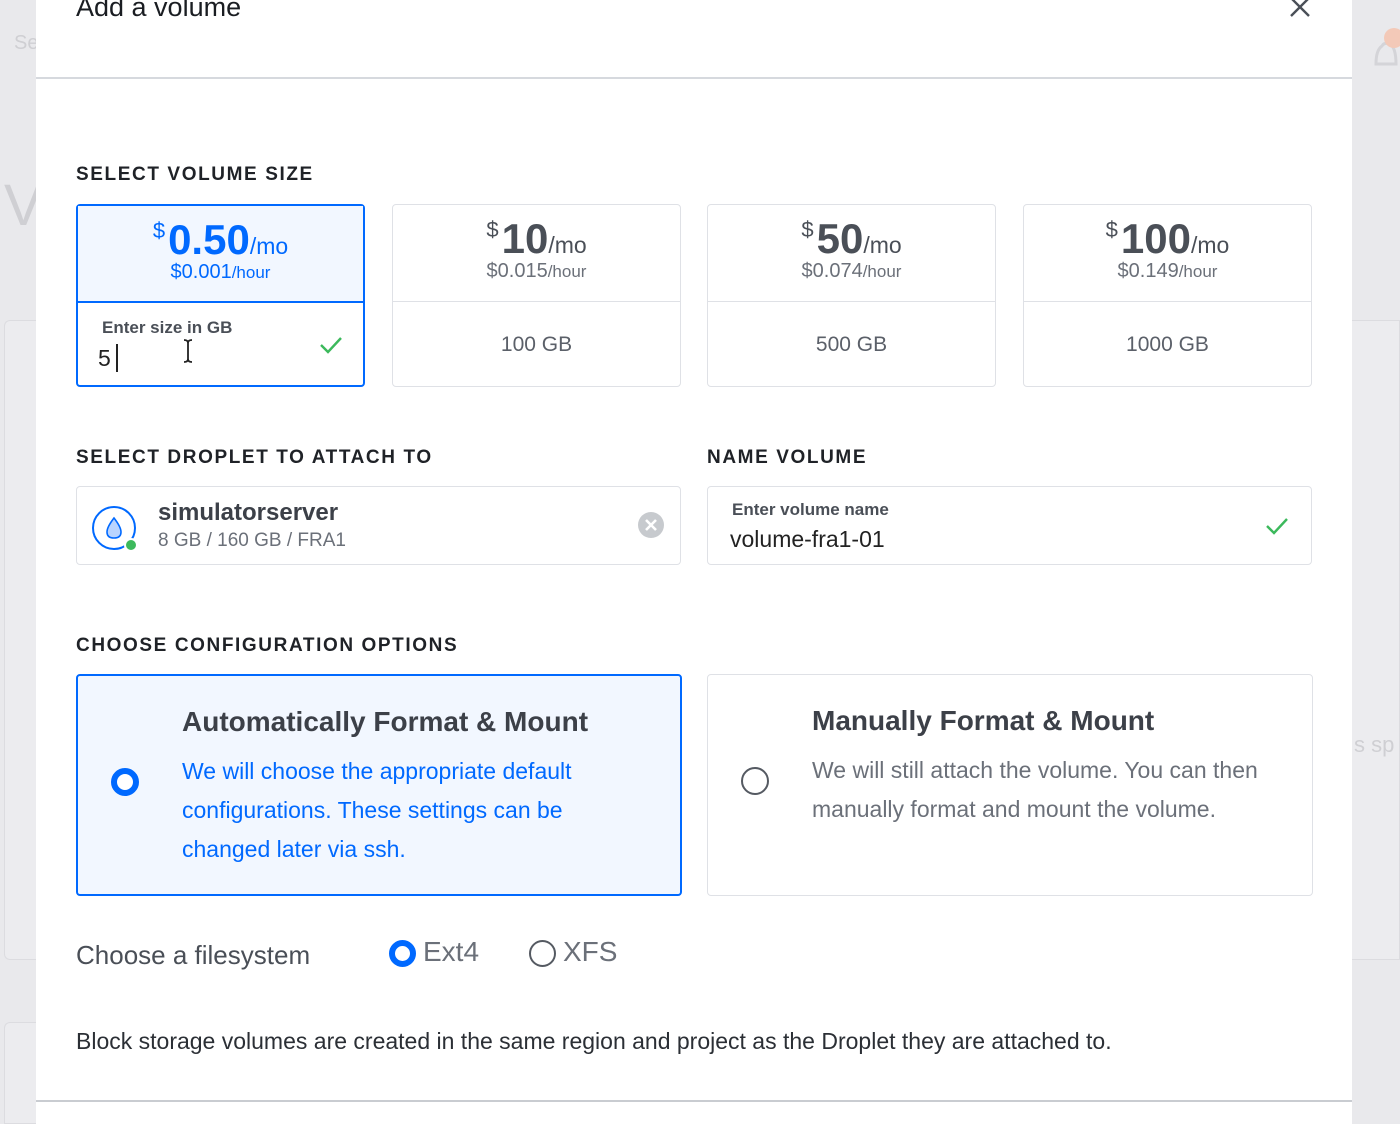  Describe the element at coordinates (385, 721) in the screenshot. I see `config-title: Automatically Format & Mount` at that location.